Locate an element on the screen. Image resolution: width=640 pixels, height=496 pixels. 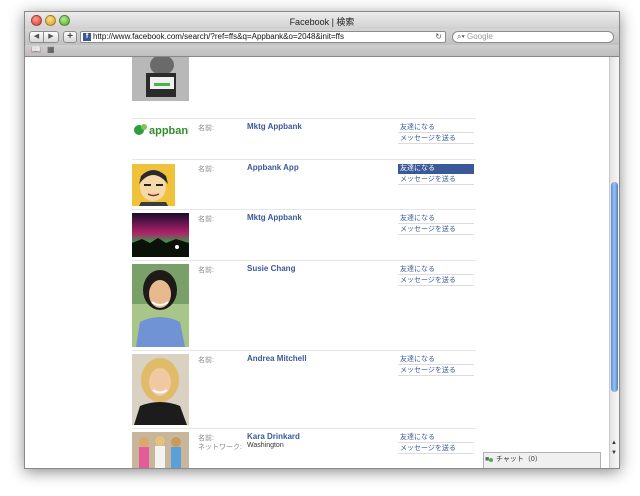
result-name: Kara Drinkard is located at coordinates (273, 436).